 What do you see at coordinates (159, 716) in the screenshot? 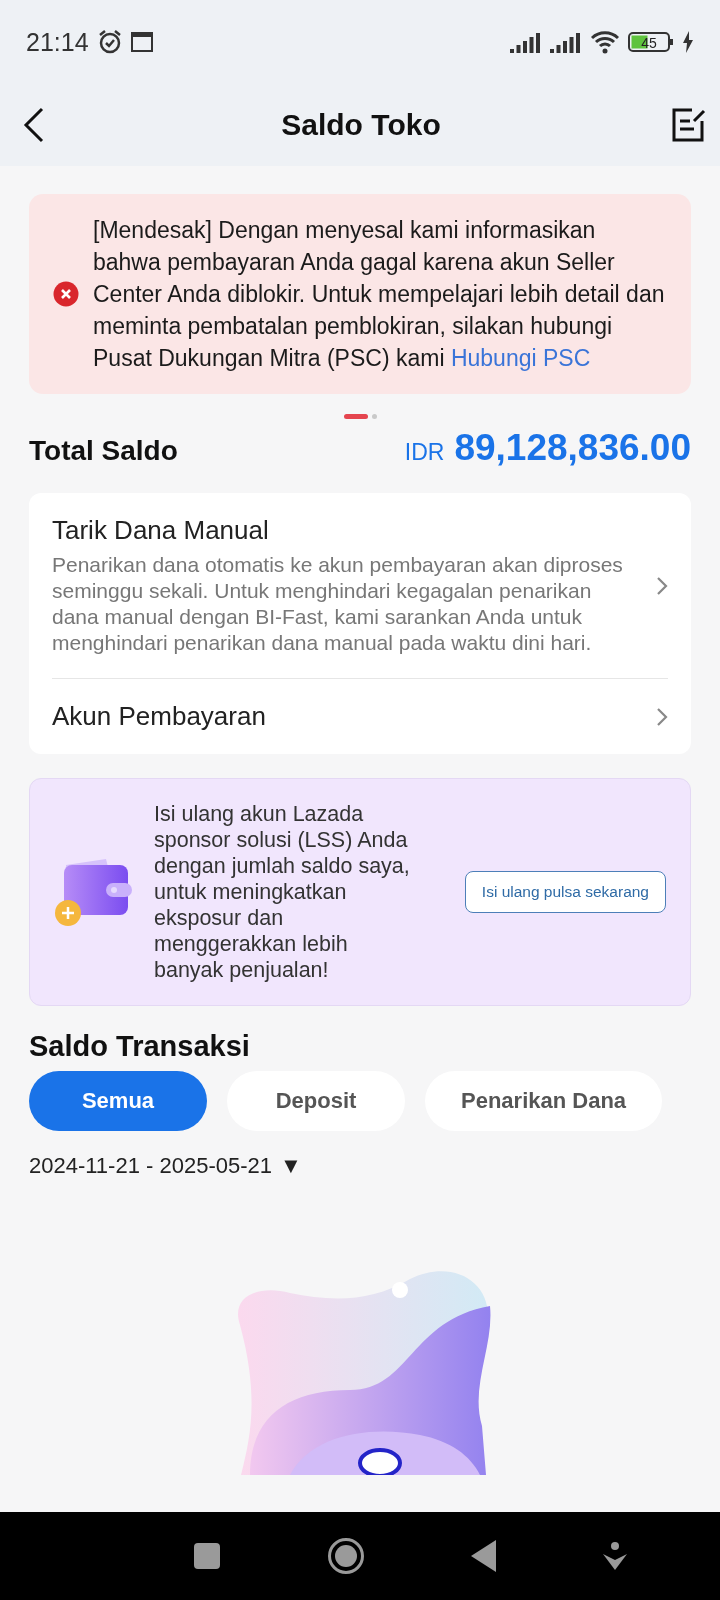
I see `menu-title: Akun Pembayaran` at bounding box center [159, 716].